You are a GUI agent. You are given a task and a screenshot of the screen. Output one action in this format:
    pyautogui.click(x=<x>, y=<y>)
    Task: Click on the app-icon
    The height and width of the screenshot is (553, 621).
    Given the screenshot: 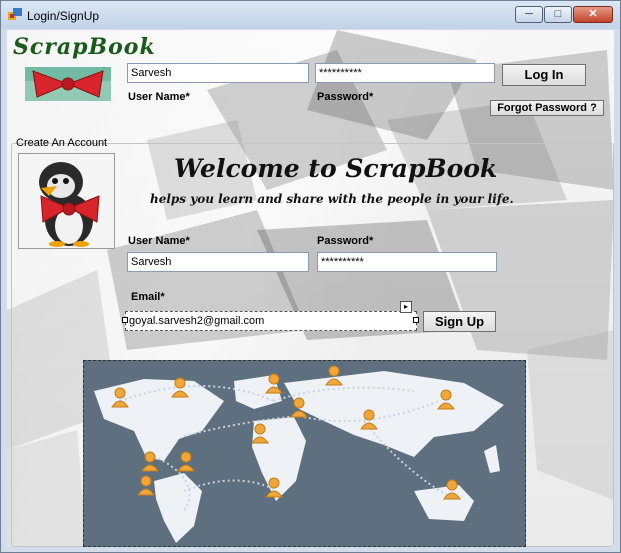 What is the action you would take?
    pyautogui.click(x=15, y=14)
    